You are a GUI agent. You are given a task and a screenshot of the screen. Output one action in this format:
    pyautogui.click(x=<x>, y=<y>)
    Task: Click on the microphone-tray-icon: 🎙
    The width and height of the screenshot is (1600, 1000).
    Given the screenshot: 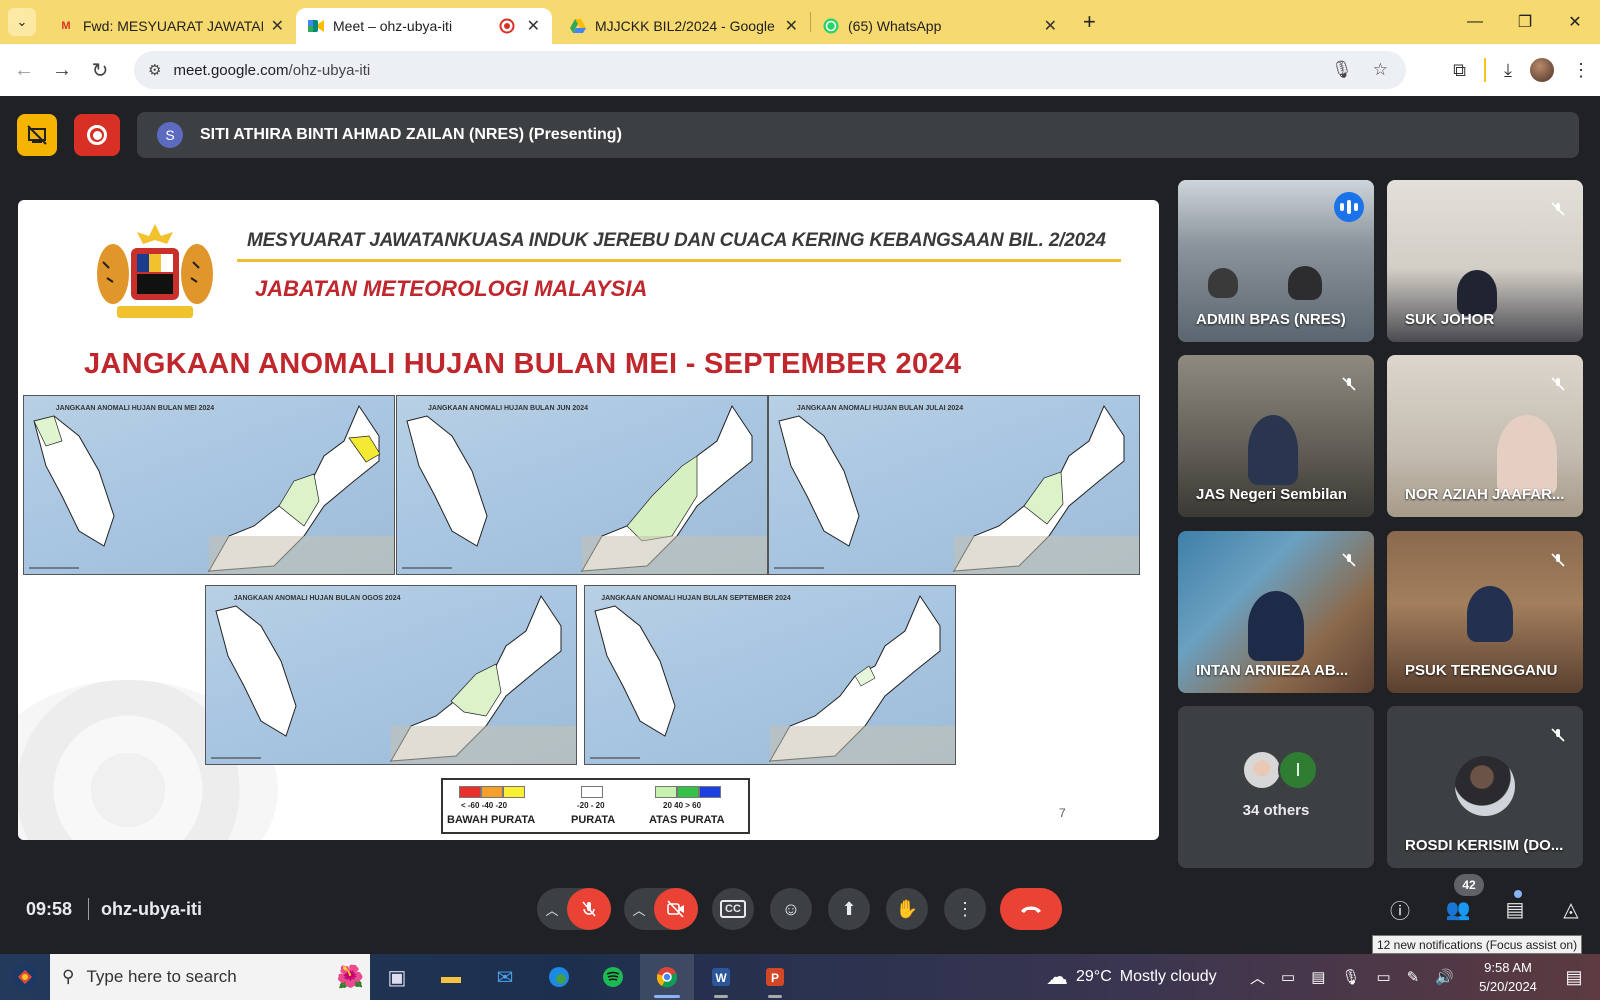 What is the action you would take?
    pyautogui.click(x=1350, y=977)
    